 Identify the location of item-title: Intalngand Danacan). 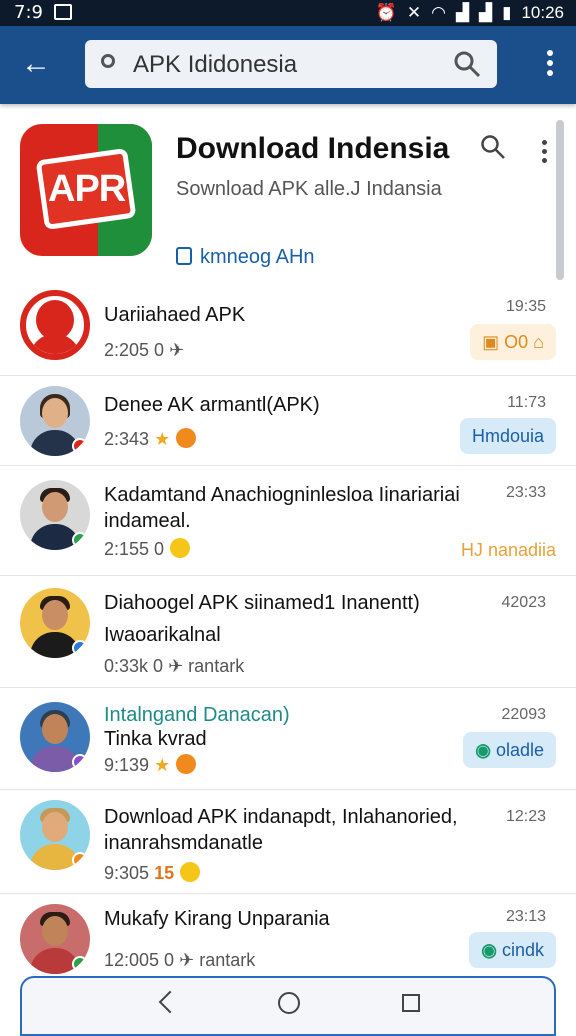
(197, 715).